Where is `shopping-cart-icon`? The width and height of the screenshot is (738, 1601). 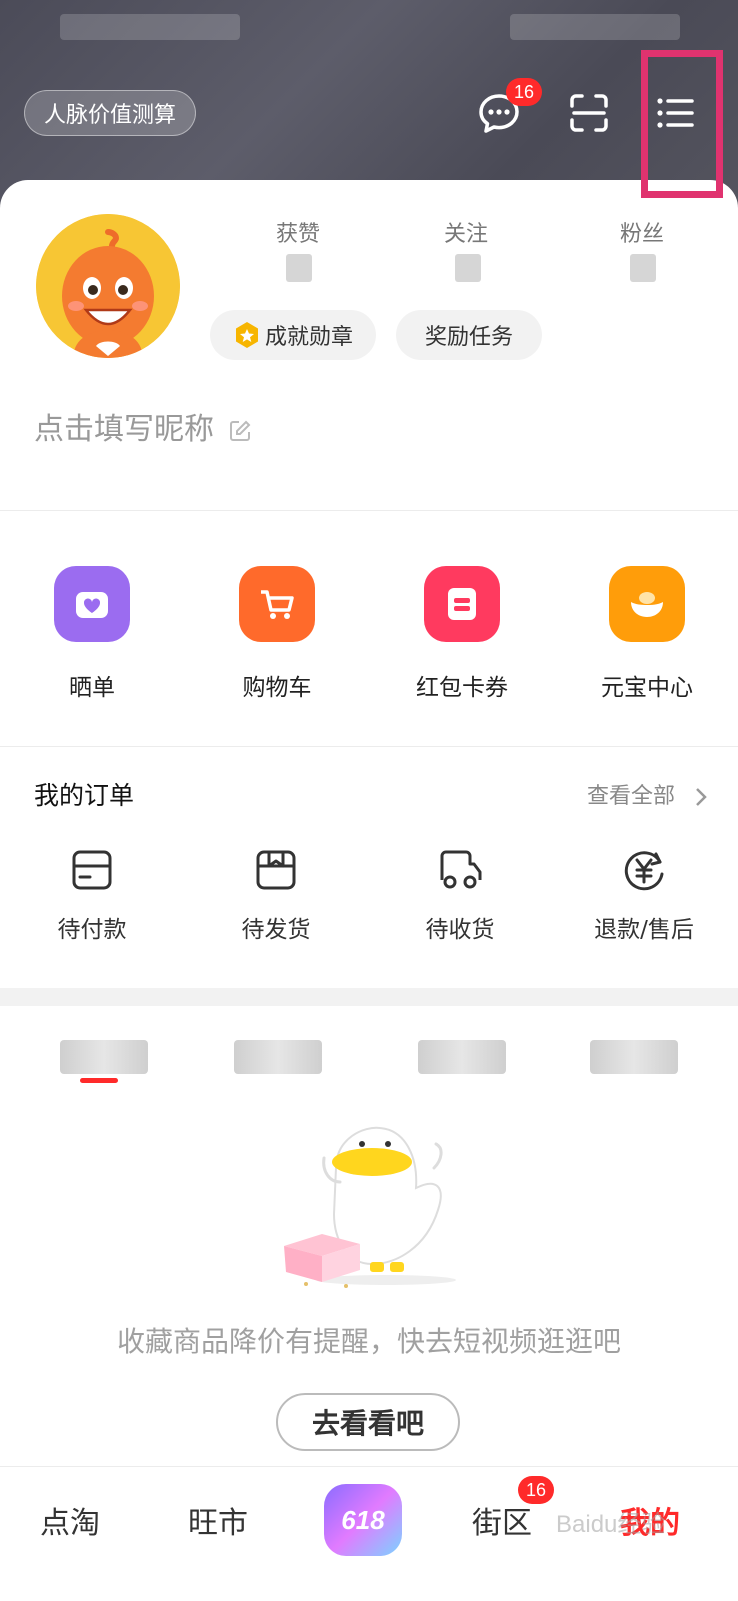 shopping-cart-icon is located at coordinates (277, 604).